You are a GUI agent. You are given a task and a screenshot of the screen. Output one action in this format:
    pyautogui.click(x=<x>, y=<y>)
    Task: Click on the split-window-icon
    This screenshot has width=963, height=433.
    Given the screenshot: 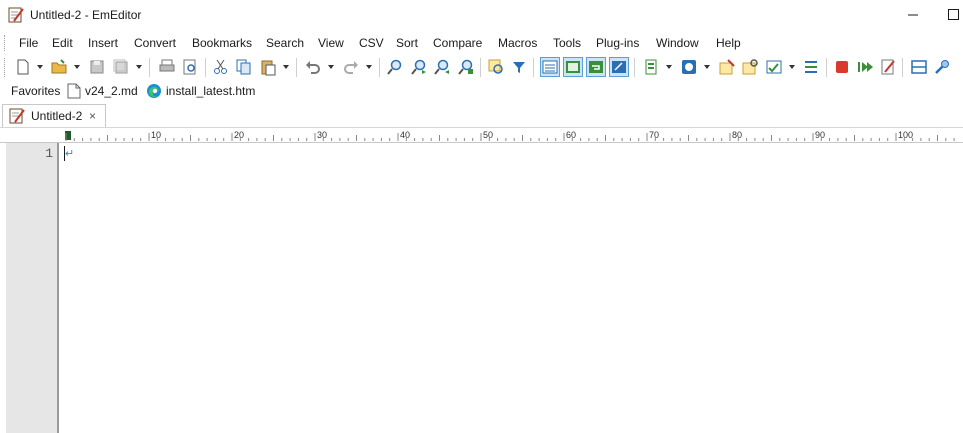 What is the action you would take?
    pyautogui.click(x=919, y=67)
    